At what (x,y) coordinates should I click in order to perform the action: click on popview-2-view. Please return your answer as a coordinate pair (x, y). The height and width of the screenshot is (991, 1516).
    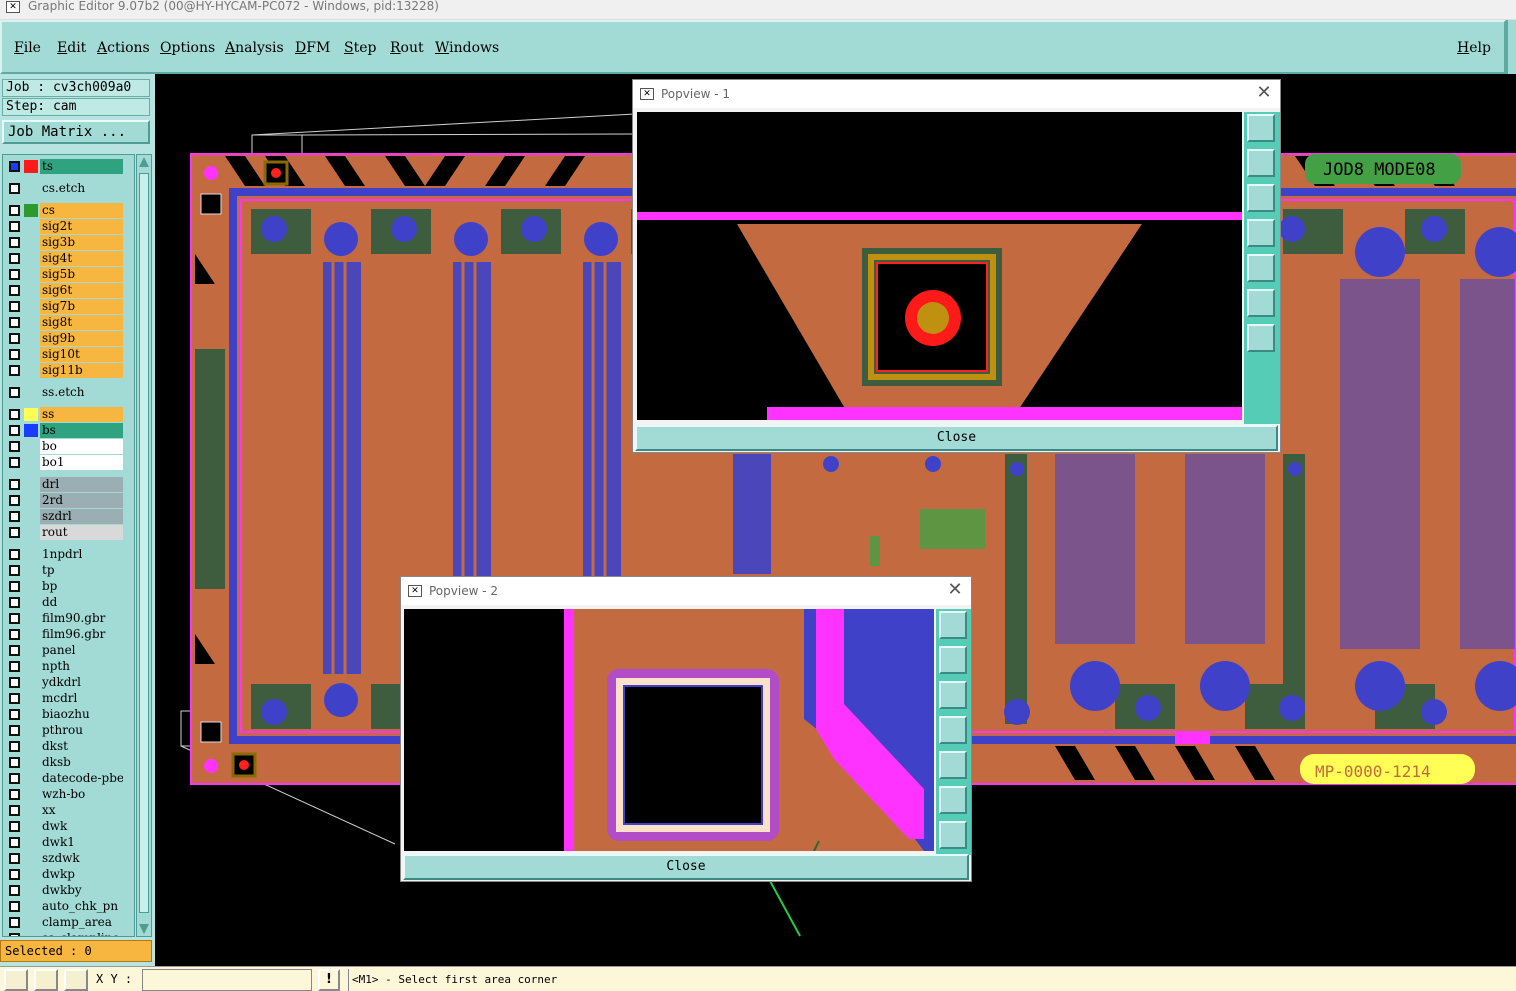
    Looking at the image, I should click on (669, 730).